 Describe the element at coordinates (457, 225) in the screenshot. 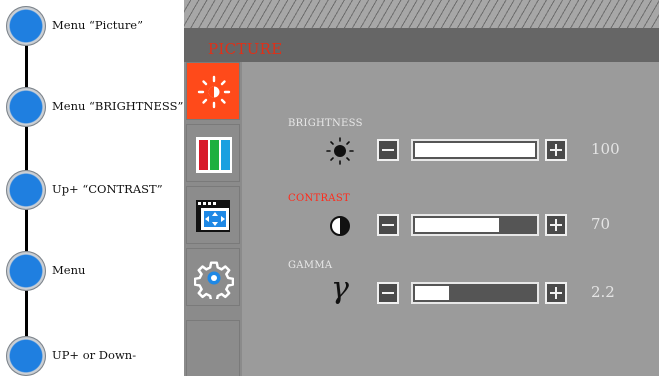

I see `contrast-slider-fill` at that location.